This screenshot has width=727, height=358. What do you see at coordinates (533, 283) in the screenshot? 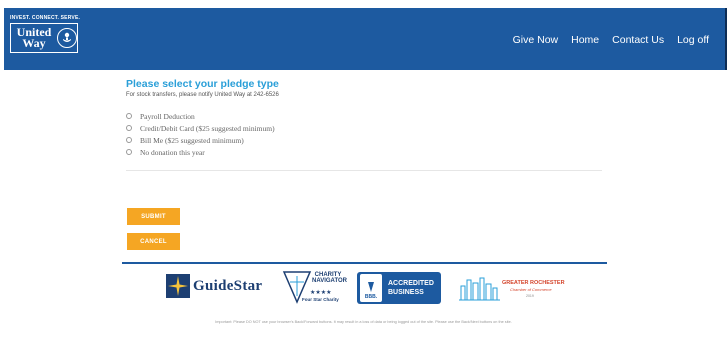
I see `chamber-name: GREATER ROCHESTER` at bounding box center [533, 283].